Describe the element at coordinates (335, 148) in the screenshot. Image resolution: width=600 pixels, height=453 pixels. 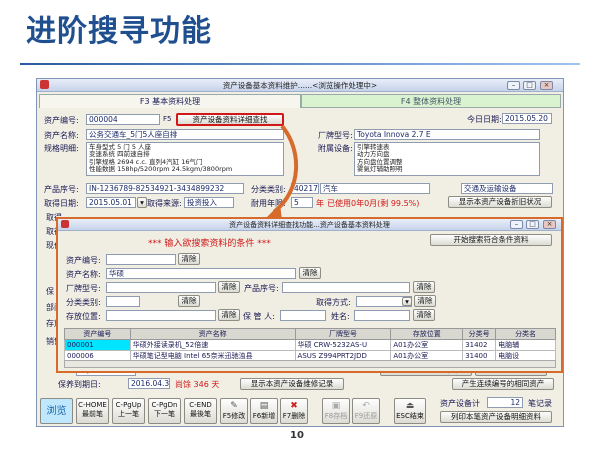
I see `accessory-label: 附属设备:` at that location.